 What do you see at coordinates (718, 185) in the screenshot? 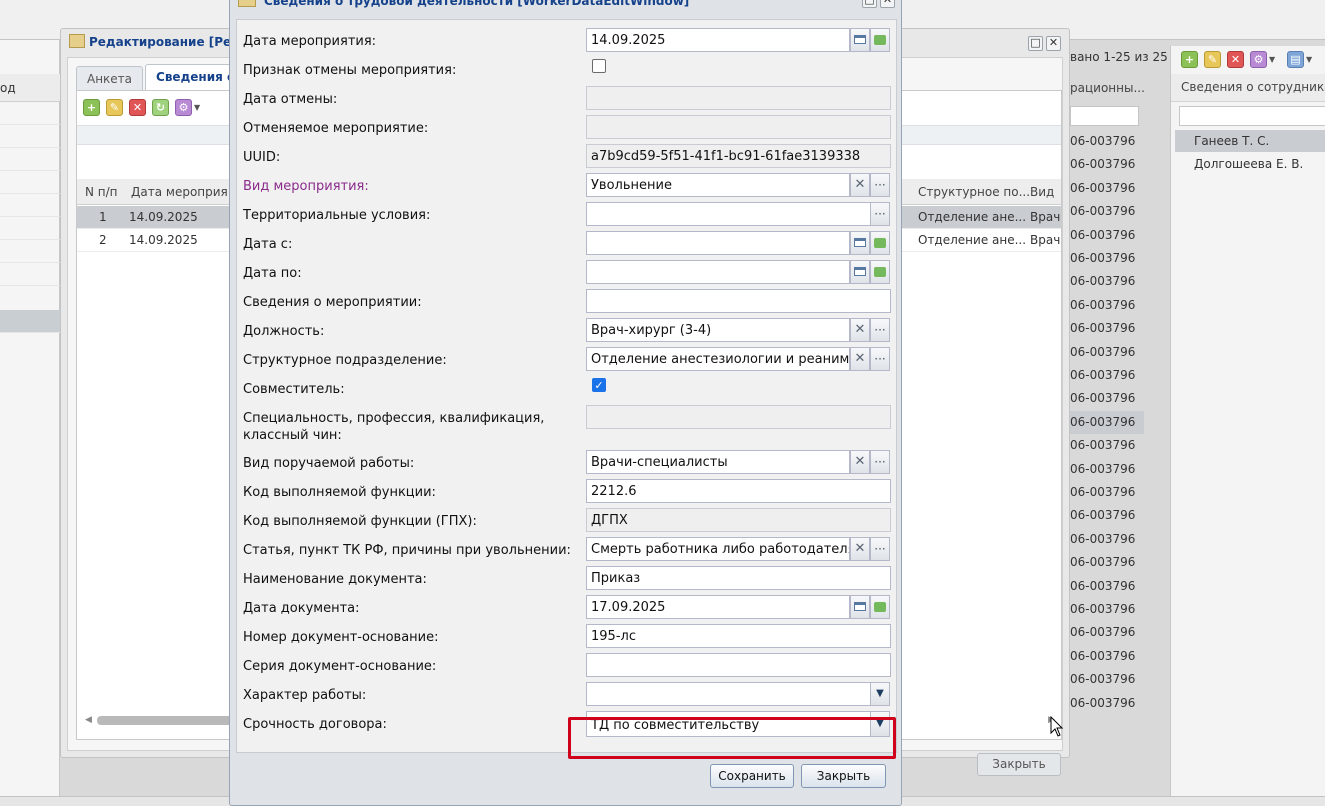
I see `event-kind-field: Увольнение` at bounding box center [718, 185].